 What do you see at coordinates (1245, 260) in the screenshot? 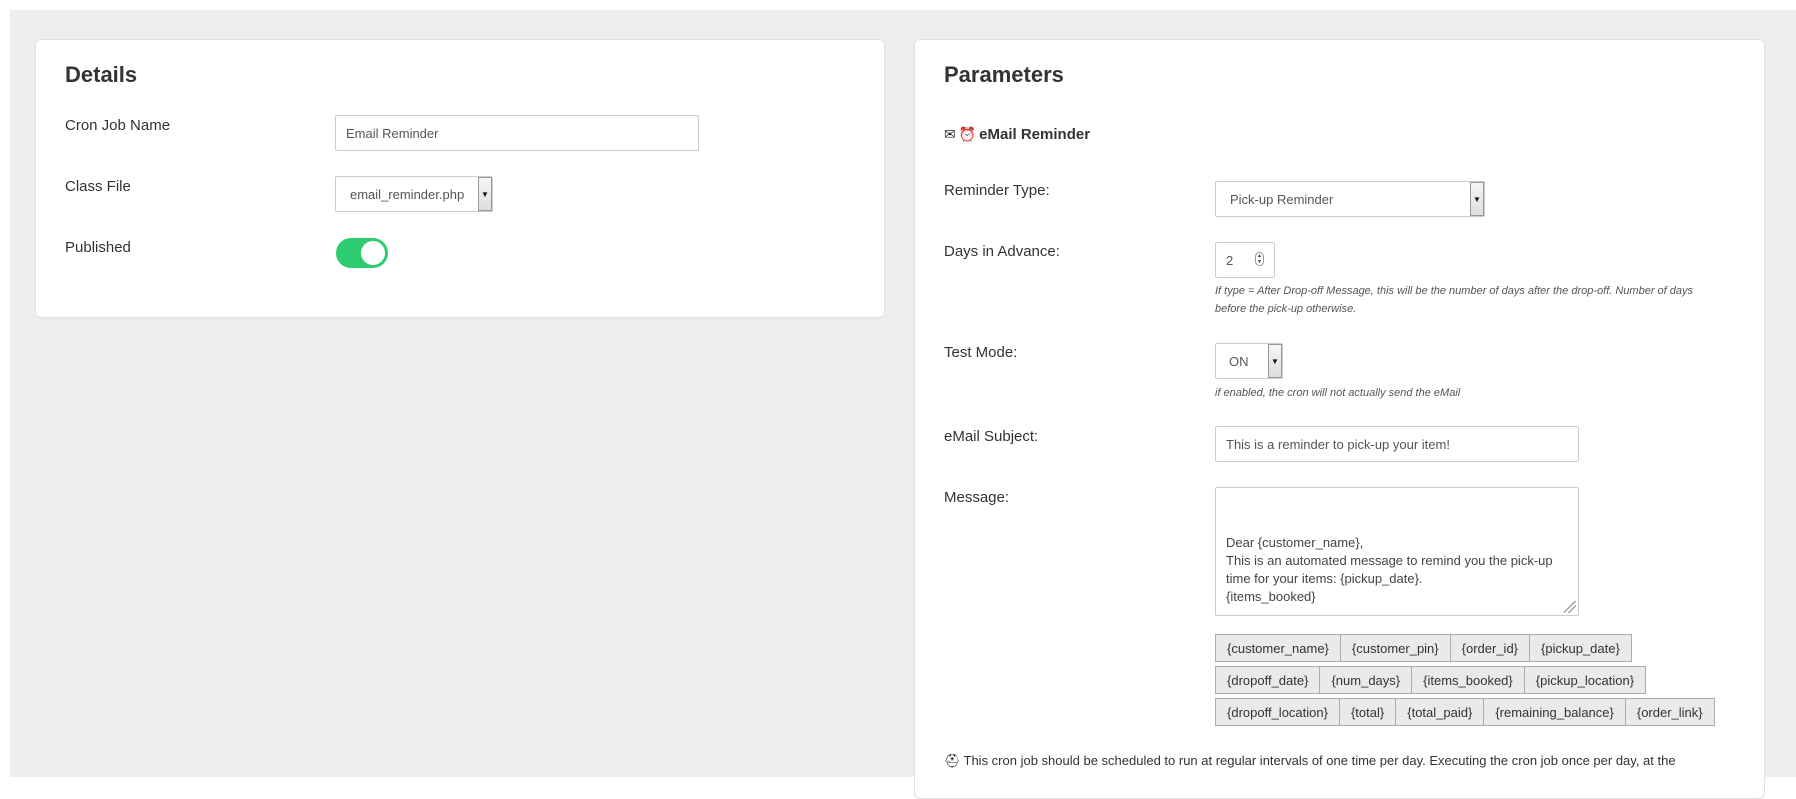
I see `days-in-advance-input: 2 ▲ ▼` at bounding box center [1245, 260].